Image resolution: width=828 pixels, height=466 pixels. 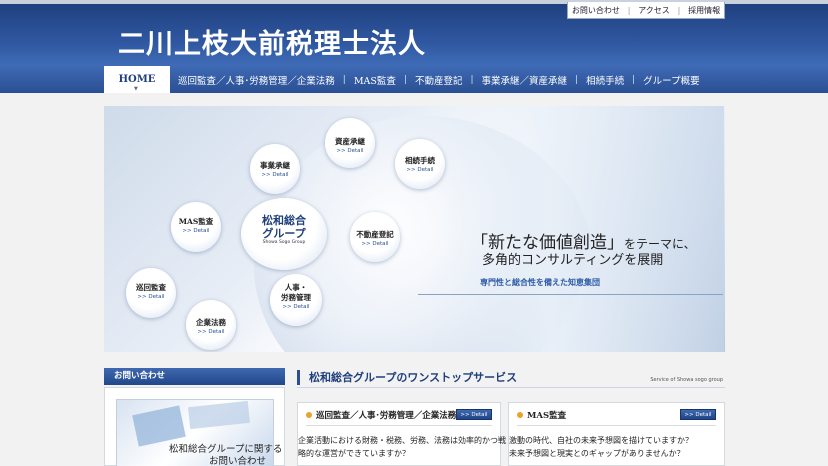 I want to click on nav-home-label: HOME, so click(x=137, y=79).